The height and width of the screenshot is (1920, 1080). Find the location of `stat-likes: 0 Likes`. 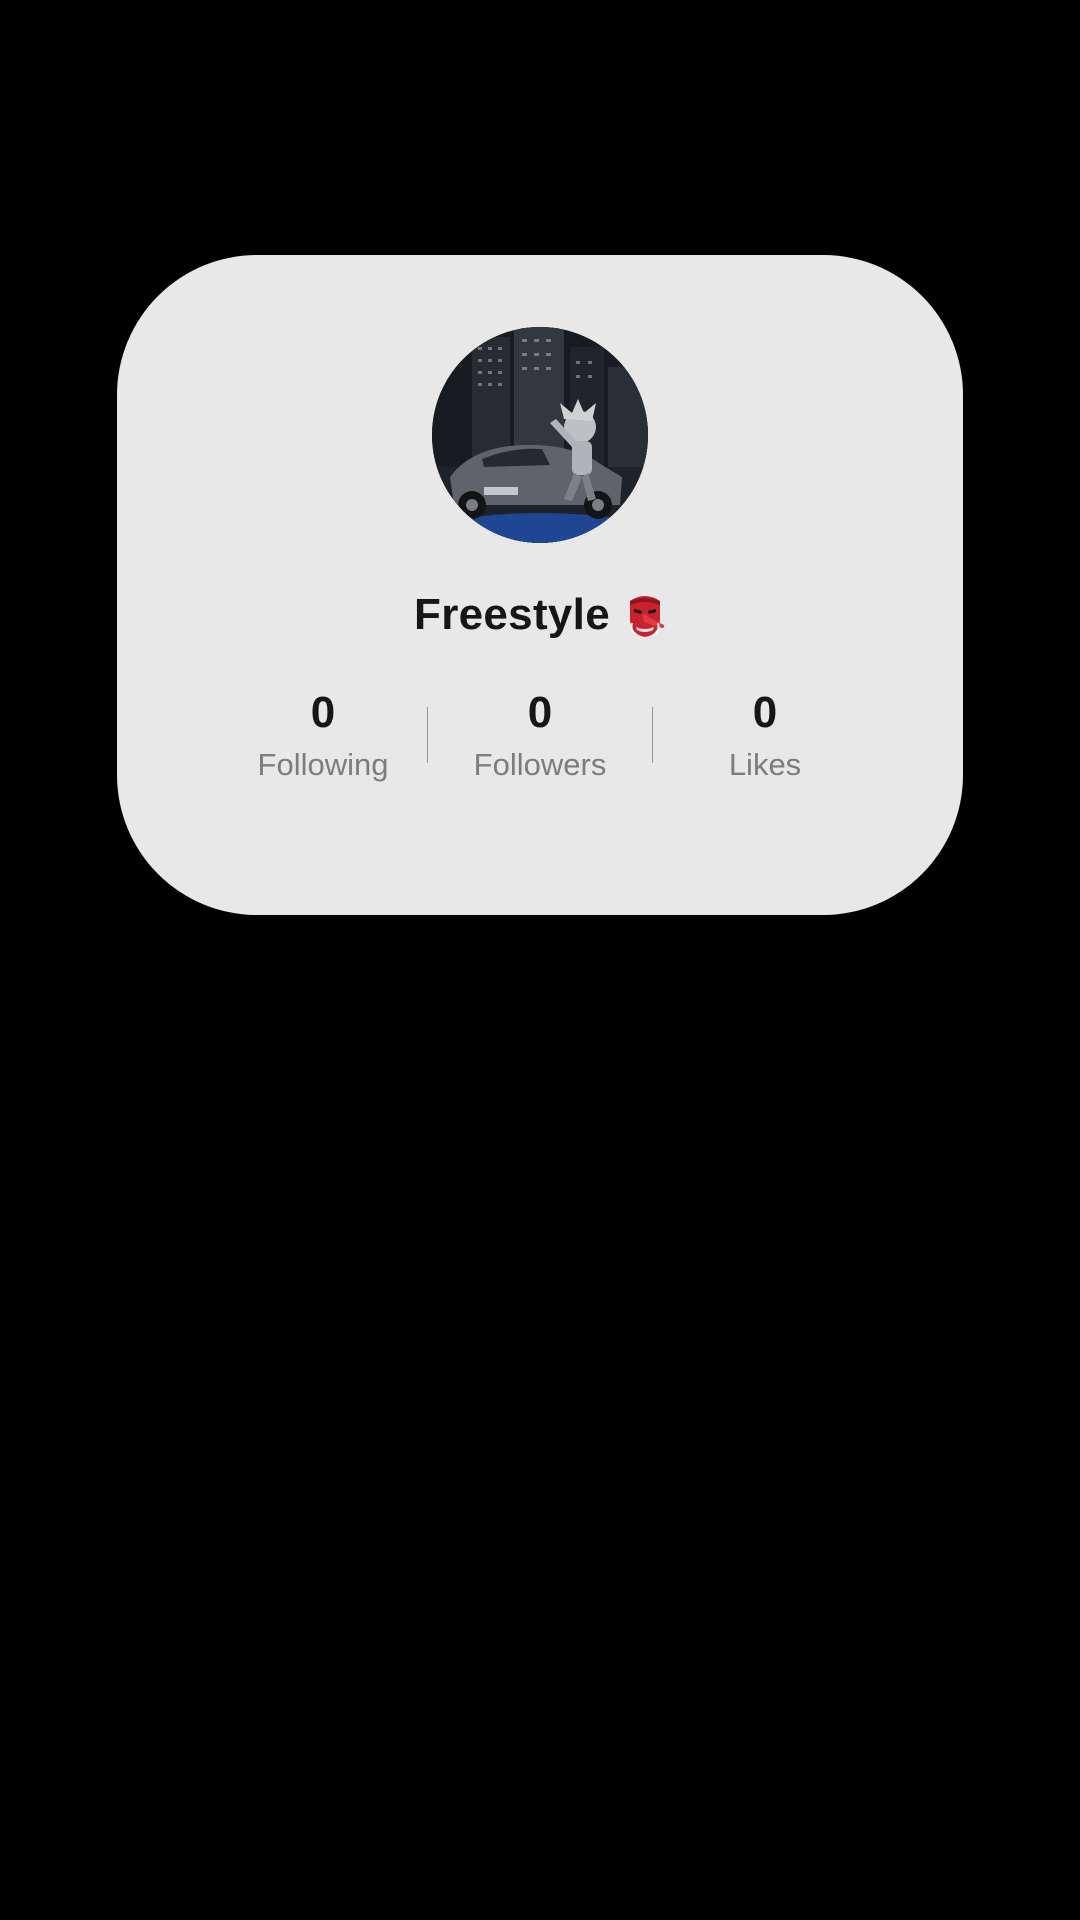

stat-likes: 0 Likes is located at coordinates (765, 736).